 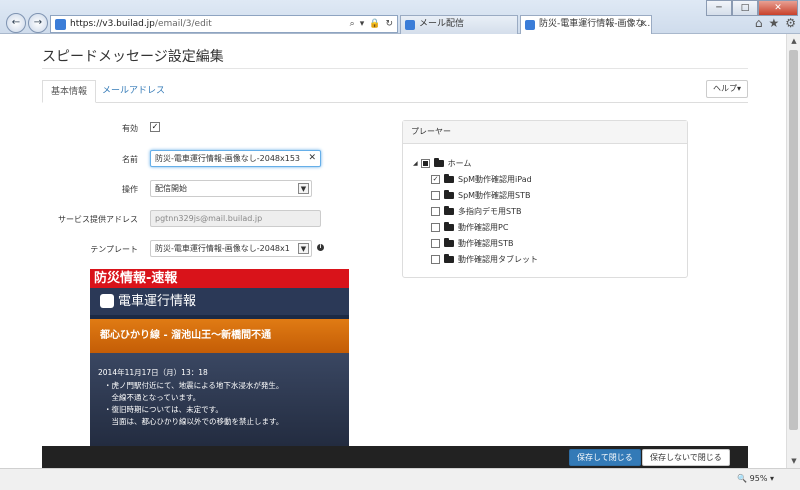 I want to click on close-window-button: ✕, so click(x=778, y=8).